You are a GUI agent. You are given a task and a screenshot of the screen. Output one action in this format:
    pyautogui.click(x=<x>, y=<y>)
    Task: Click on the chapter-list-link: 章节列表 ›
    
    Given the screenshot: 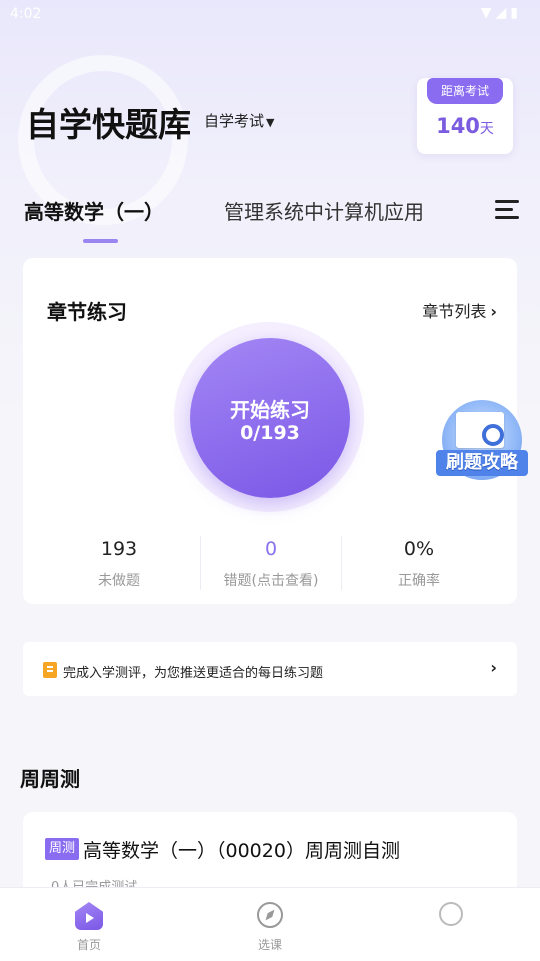 What is the action you would take?
    pyautogui.click(x=459, y=310)
    